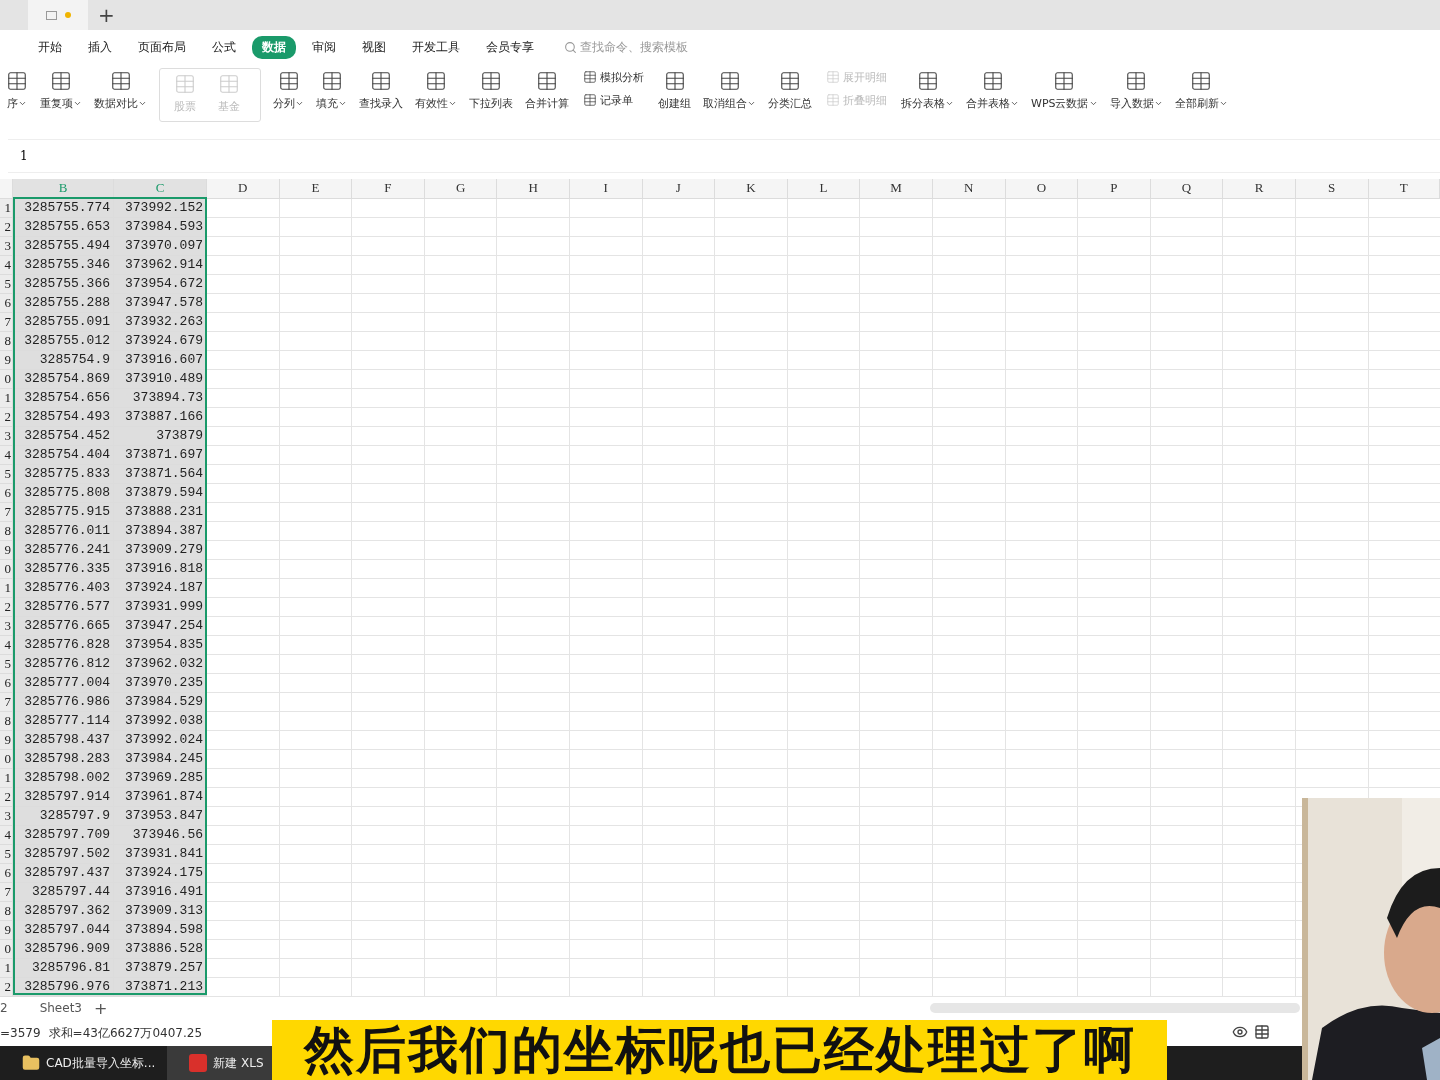 This screenshot has width=1440, height=1080. I want to click on ribbon-button: 下拉列表, so click(491, 88).